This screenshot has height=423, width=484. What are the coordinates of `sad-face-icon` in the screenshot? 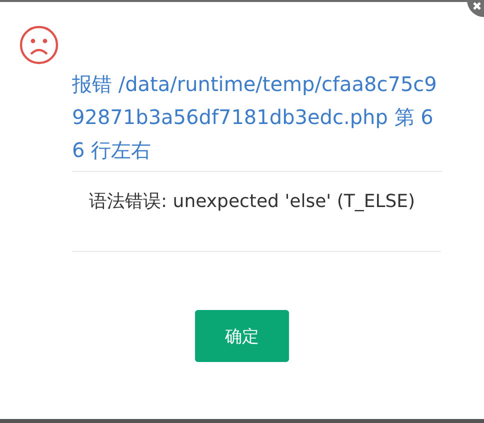 It's located at (39, 45).